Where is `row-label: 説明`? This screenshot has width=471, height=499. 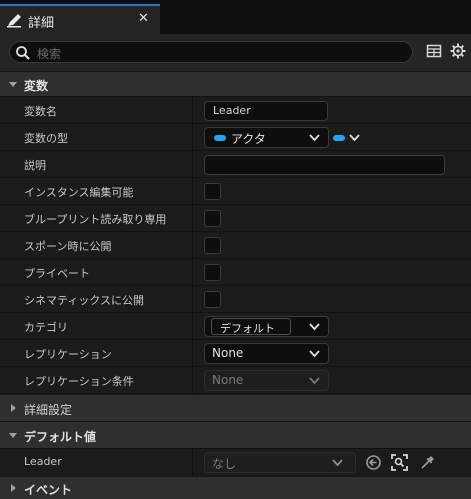 row-label: 説明 is located at coordinates (35, 165).